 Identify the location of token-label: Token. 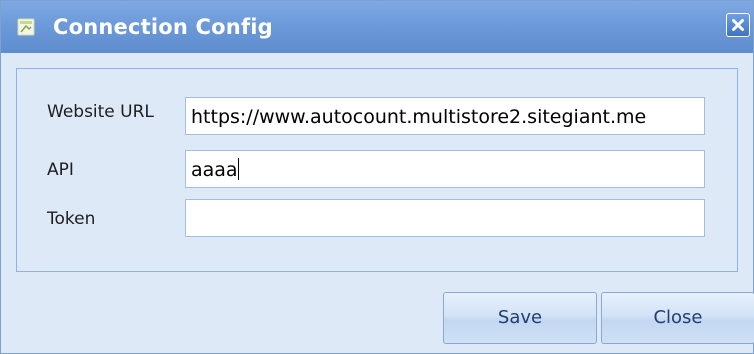
(71, 219).